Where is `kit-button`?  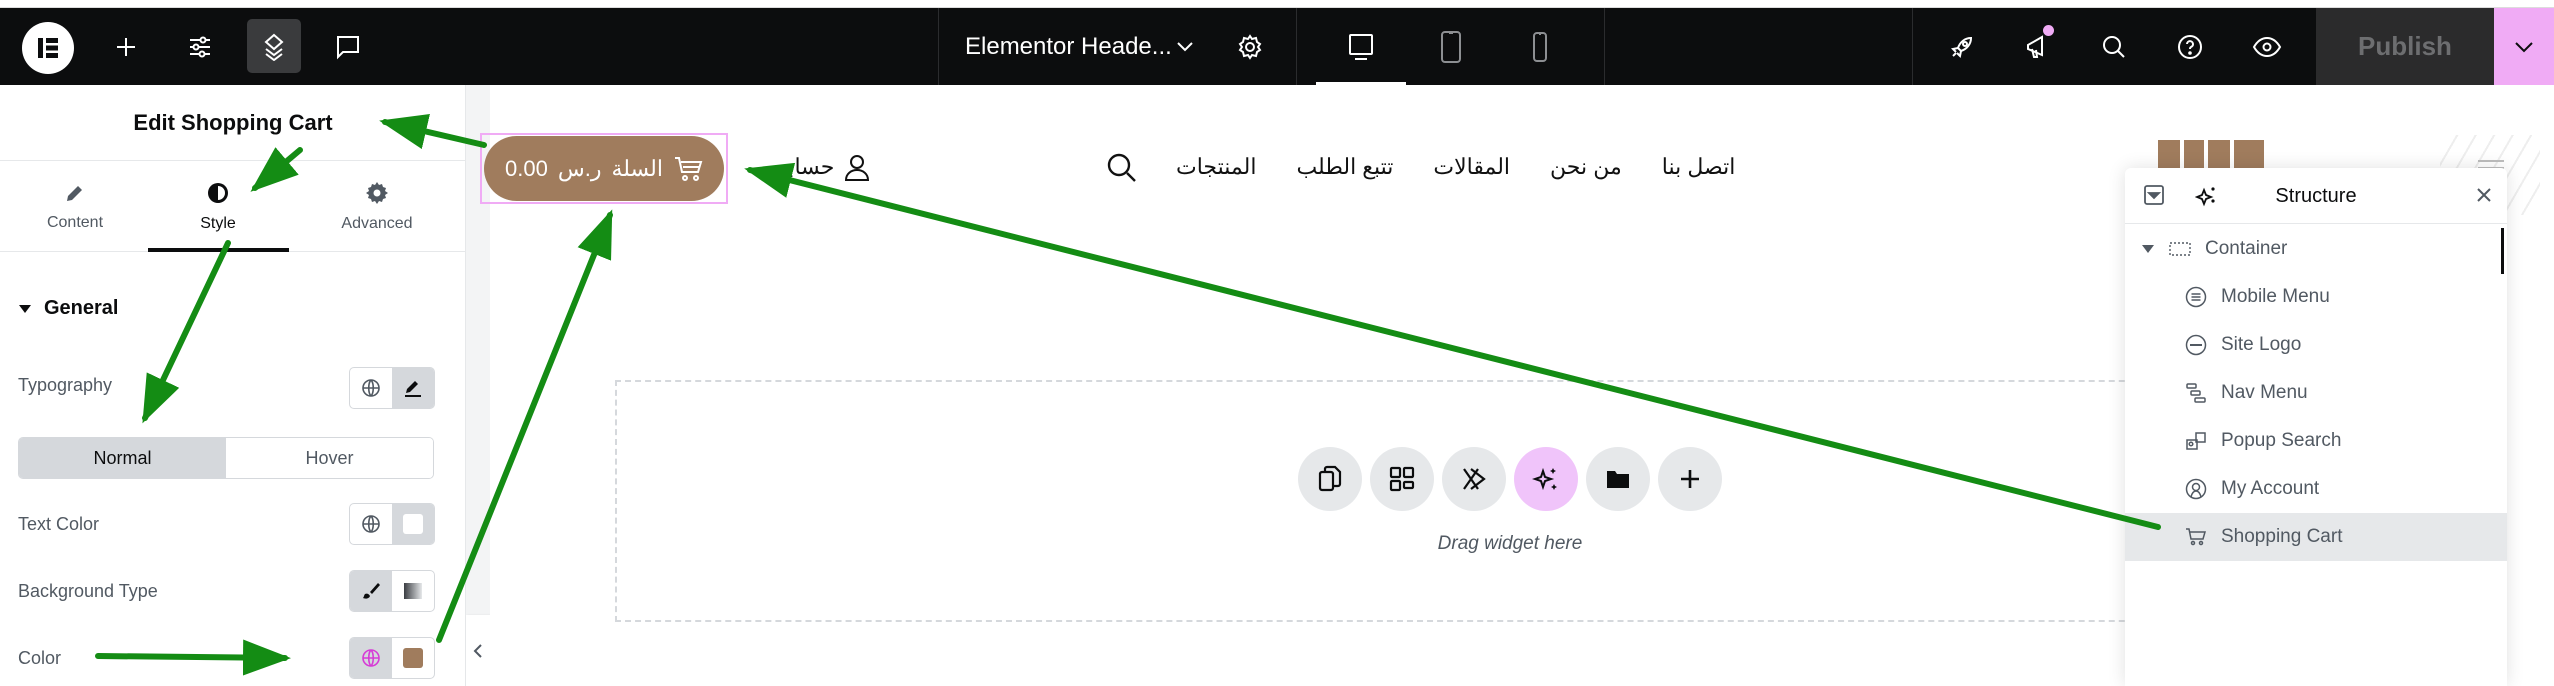 kit-button is located at coordinates (1474, 479).